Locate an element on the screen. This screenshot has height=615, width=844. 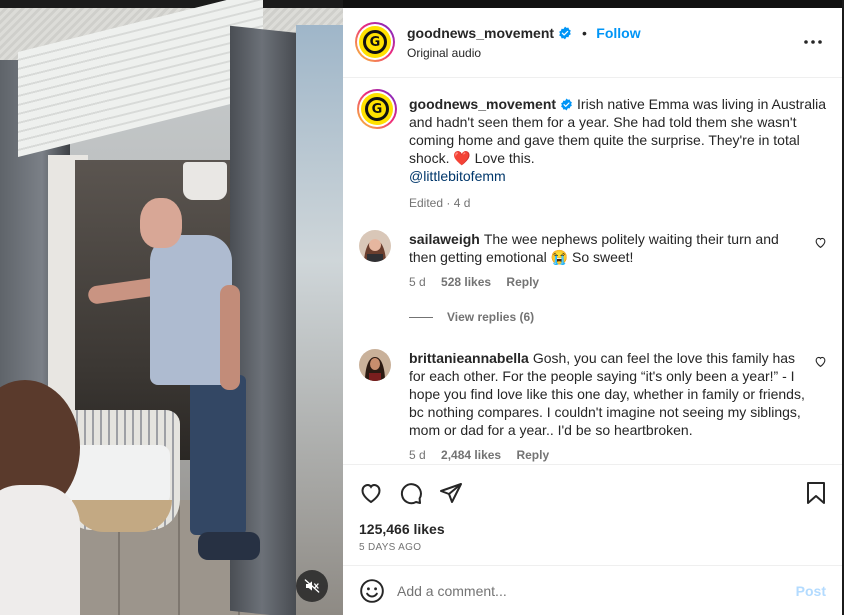
author-avatar: G is located at coordinates (375, 42).